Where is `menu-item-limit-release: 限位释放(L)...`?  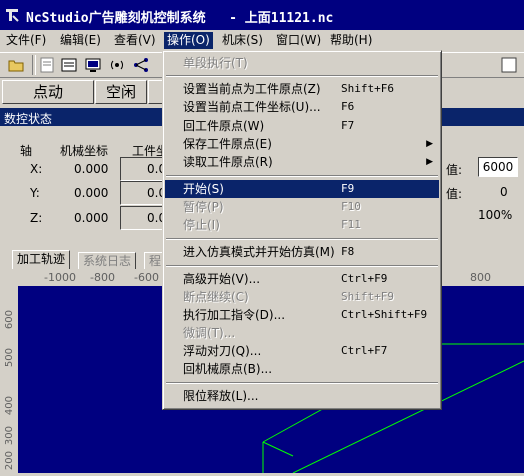 menu-item-limit-release: 限位释放(L)... is located at coordinates (302, 396).